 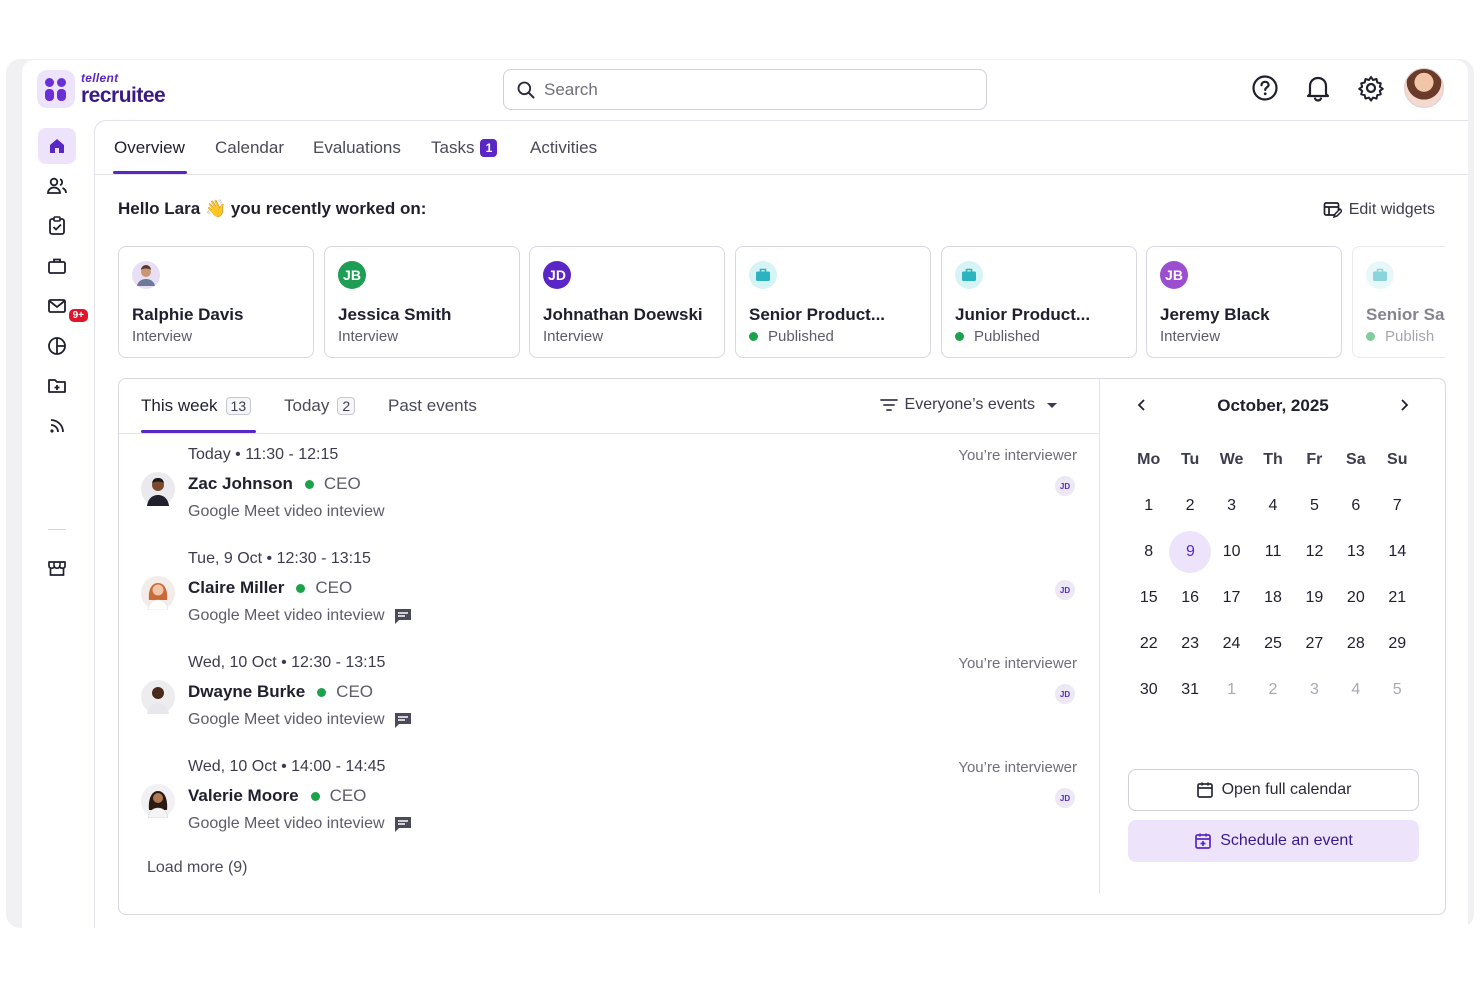 What do you see at coordinates (196, 406) in the screenshot?
I see `tab-this-week: This week 13` at bounding box center [196, 406].